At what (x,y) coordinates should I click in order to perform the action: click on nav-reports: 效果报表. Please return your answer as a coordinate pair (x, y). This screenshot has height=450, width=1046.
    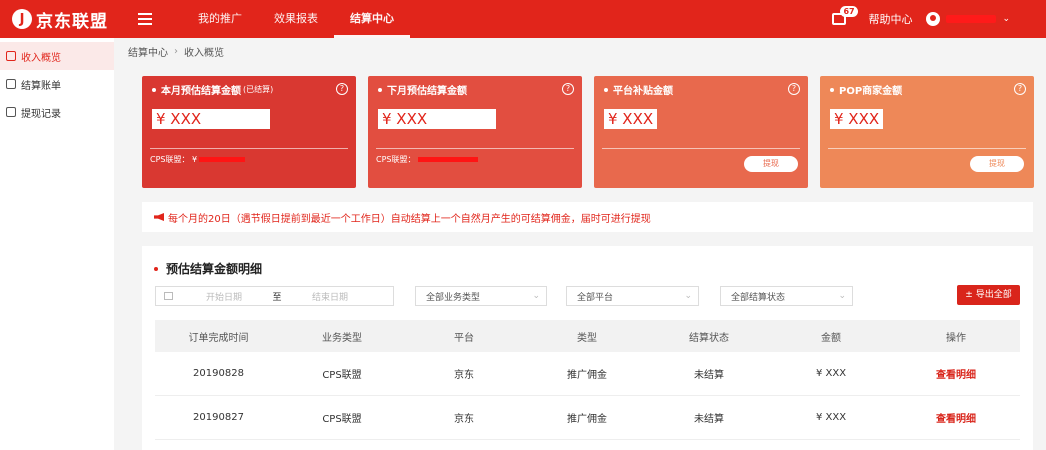
    Looking at the image, I should click on (296, 19).